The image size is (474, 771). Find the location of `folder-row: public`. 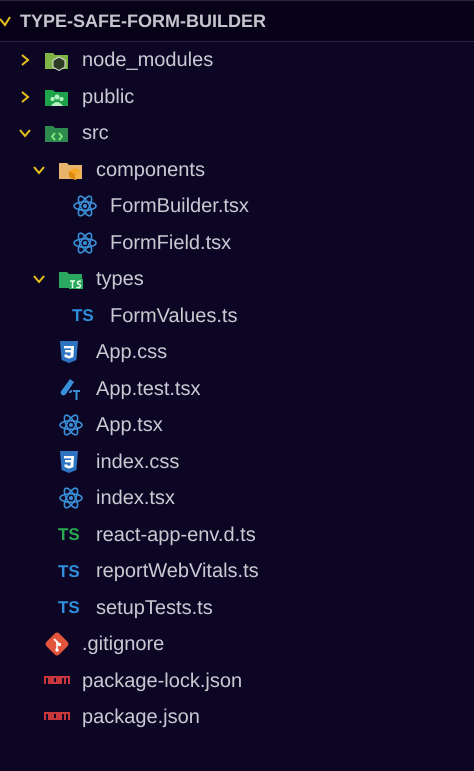

folder-row: public is located at coordinates (237, 96).